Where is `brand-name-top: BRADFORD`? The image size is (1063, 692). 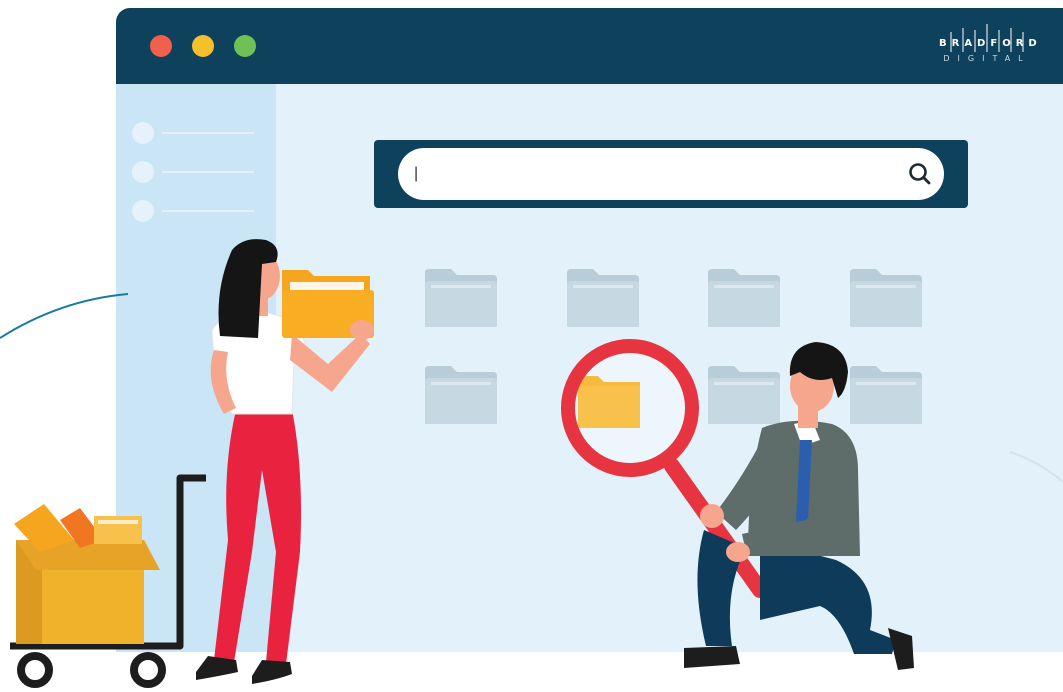 brand-name-top: BRADFORD is located at coordinates (990, 43).